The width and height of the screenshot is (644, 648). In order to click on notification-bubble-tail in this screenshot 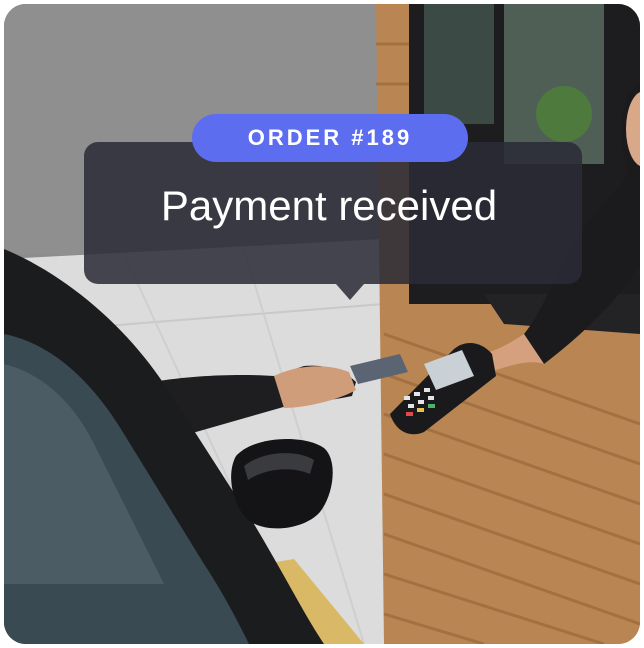, I will do `click(350, 292)`.